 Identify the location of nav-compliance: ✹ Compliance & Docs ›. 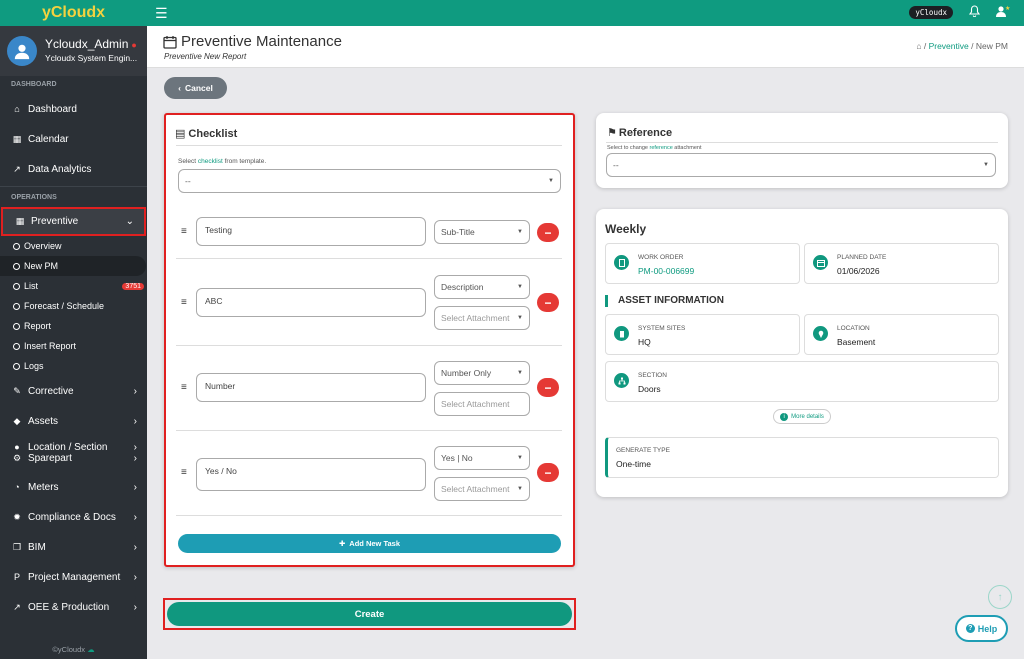
(73, 517).